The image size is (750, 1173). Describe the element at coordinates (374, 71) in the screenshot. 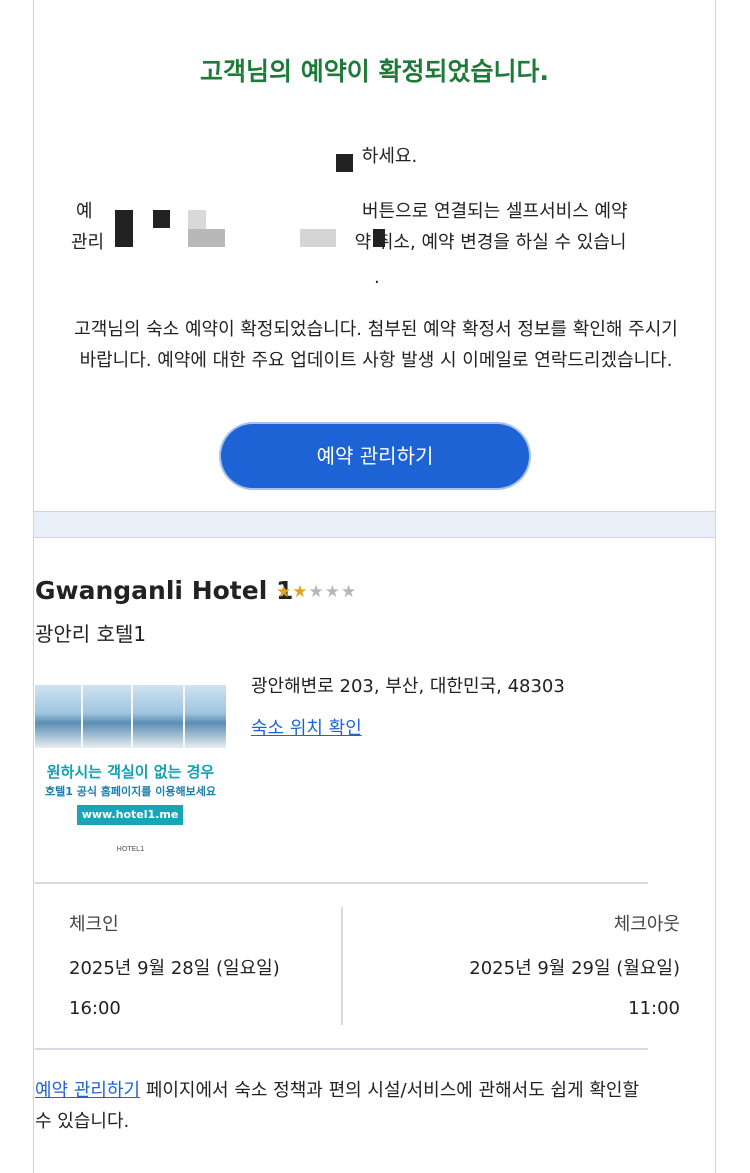

I see `confirmation-headline: 고객님의 예약이 확정되었습니다.` at that location.